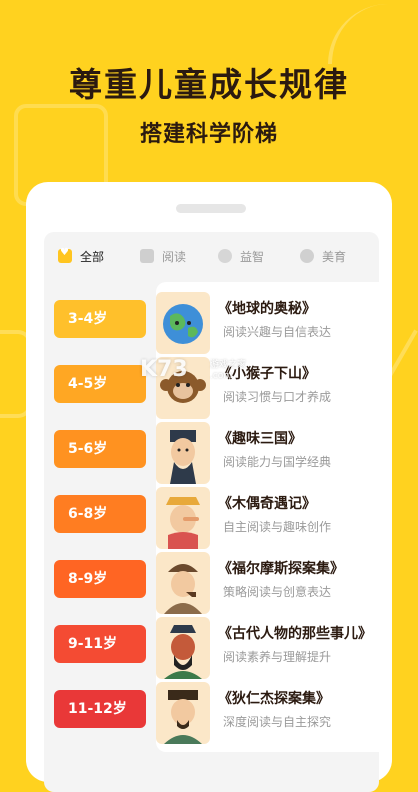  What do you see at coordinates (183, 323) in the screenshot?
I see `earth-illustration` at bounding box center [183, 323].